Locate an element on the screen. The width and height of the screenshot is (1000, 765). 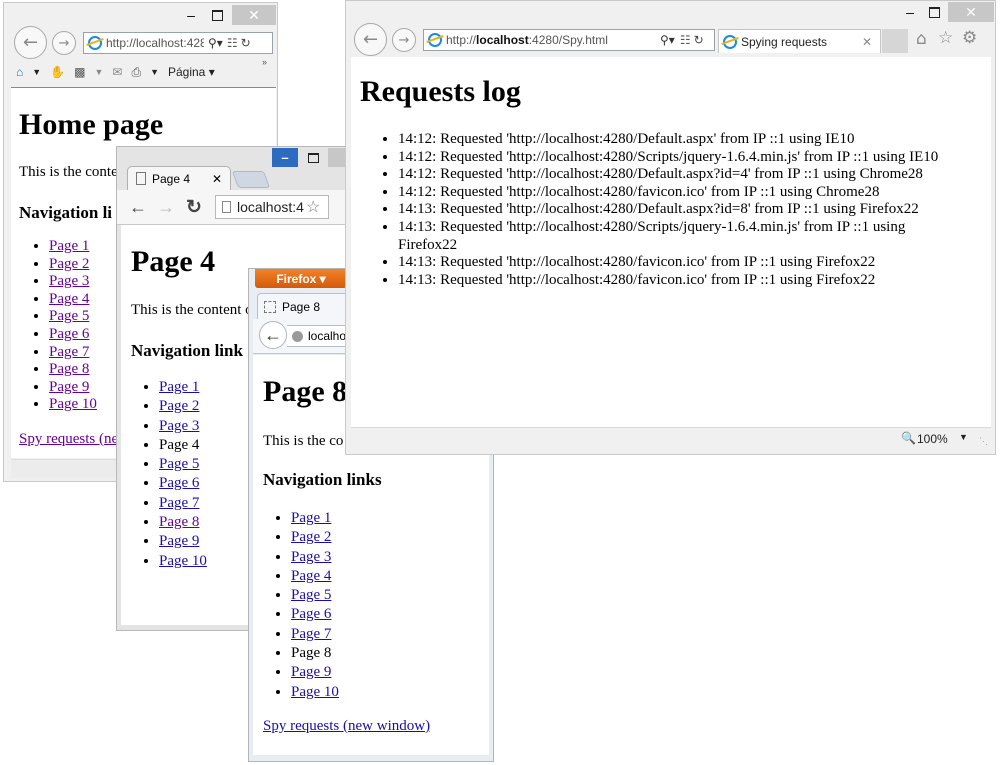
feeds-icon: ▩ is located at coordinates (79, 72).